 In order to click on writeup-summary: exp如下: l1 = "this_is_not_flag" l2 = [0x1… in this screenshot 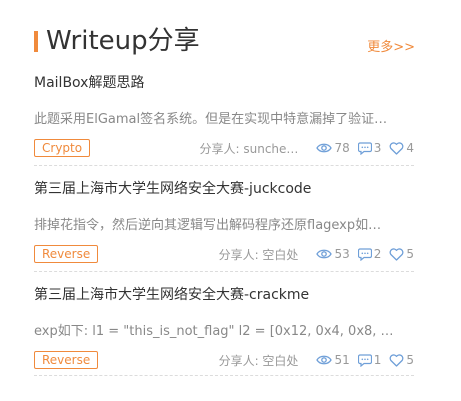, I will do `click(214, 331)`.